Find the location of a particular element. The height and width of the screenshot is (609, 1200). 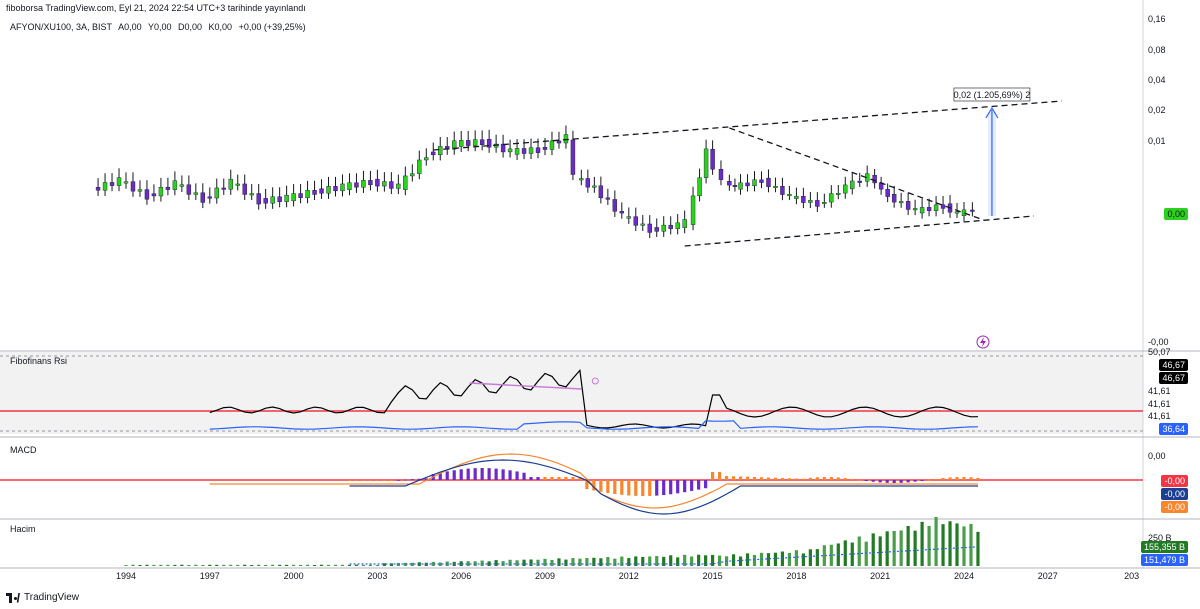

ohlc-close: K0,00 is located at coordinates (220, 27).